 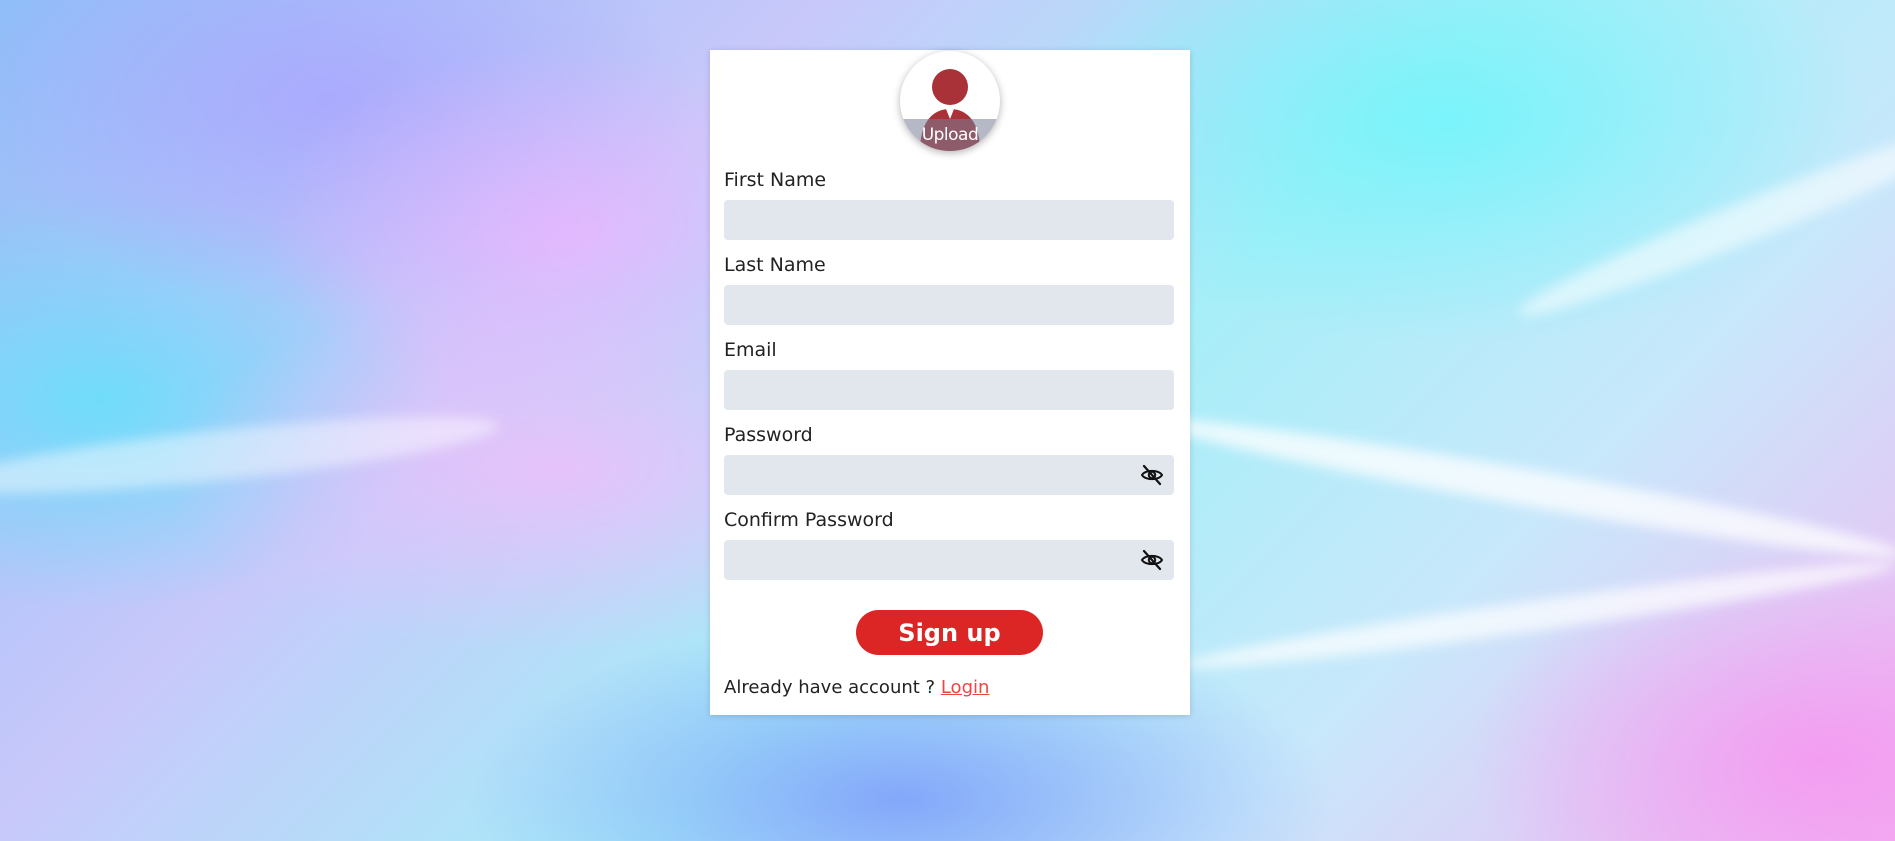 What do you see at coordinates (809, 520) in the screenshot?
I see `confirm-password-label: Confirm Password` at bounding box center [809, 520].